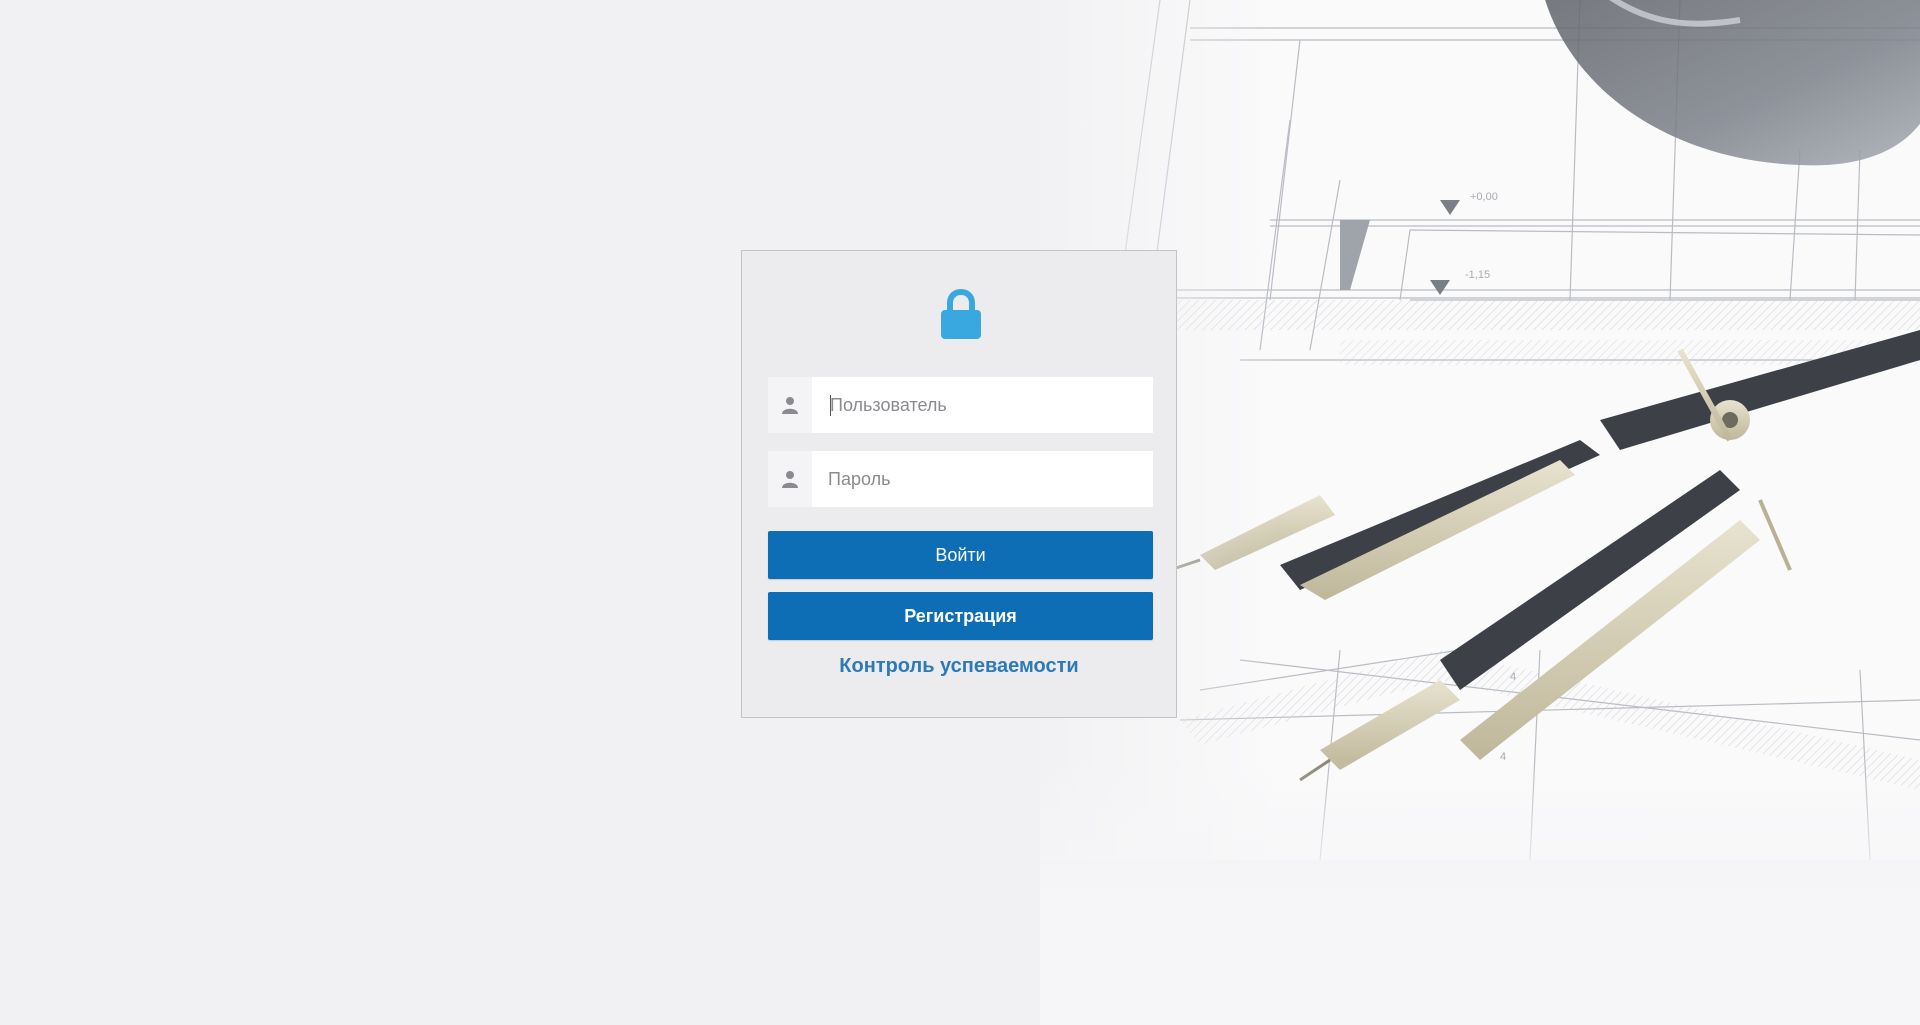 This screenshot has height=1025, width=1920. Describe the element at coordinates (830, 405) in the screenshot. I see `text-caret` at that location.